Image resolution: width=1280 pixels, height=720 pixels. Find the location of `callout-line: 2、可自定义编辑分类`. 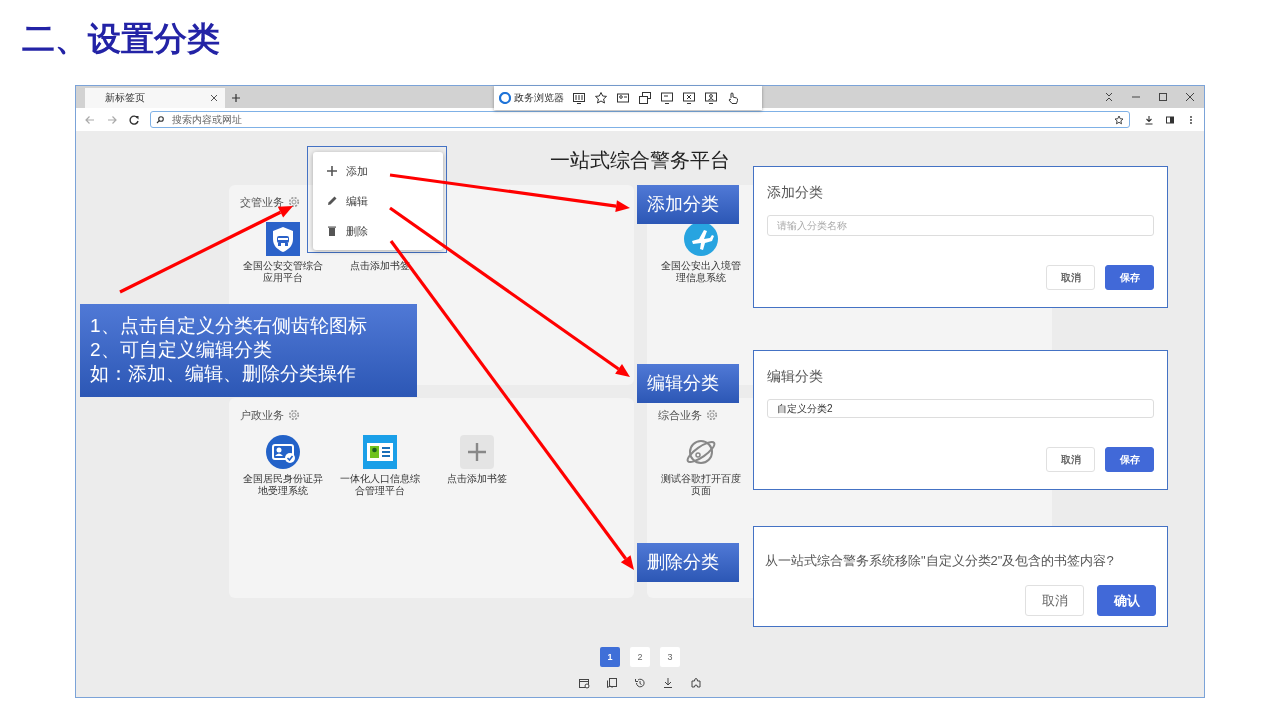

callout-line: 2、可自定义编辑分类 is located at coordinates (181, 350).